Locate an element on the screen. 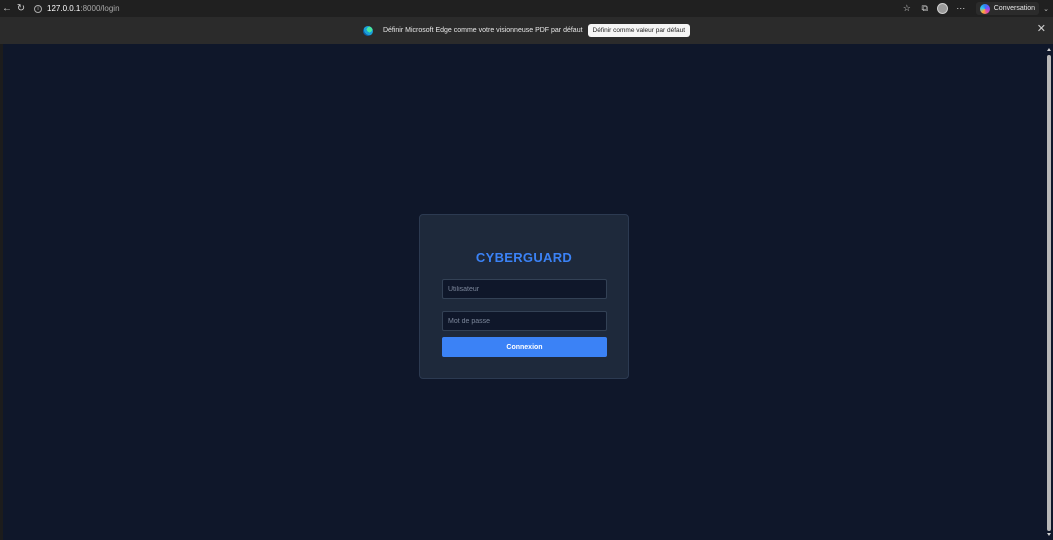 Image resolution: width=1053 pixels, height=540 pixels. url-host: 127.0.0.1 is located at coordinates (64, 8).